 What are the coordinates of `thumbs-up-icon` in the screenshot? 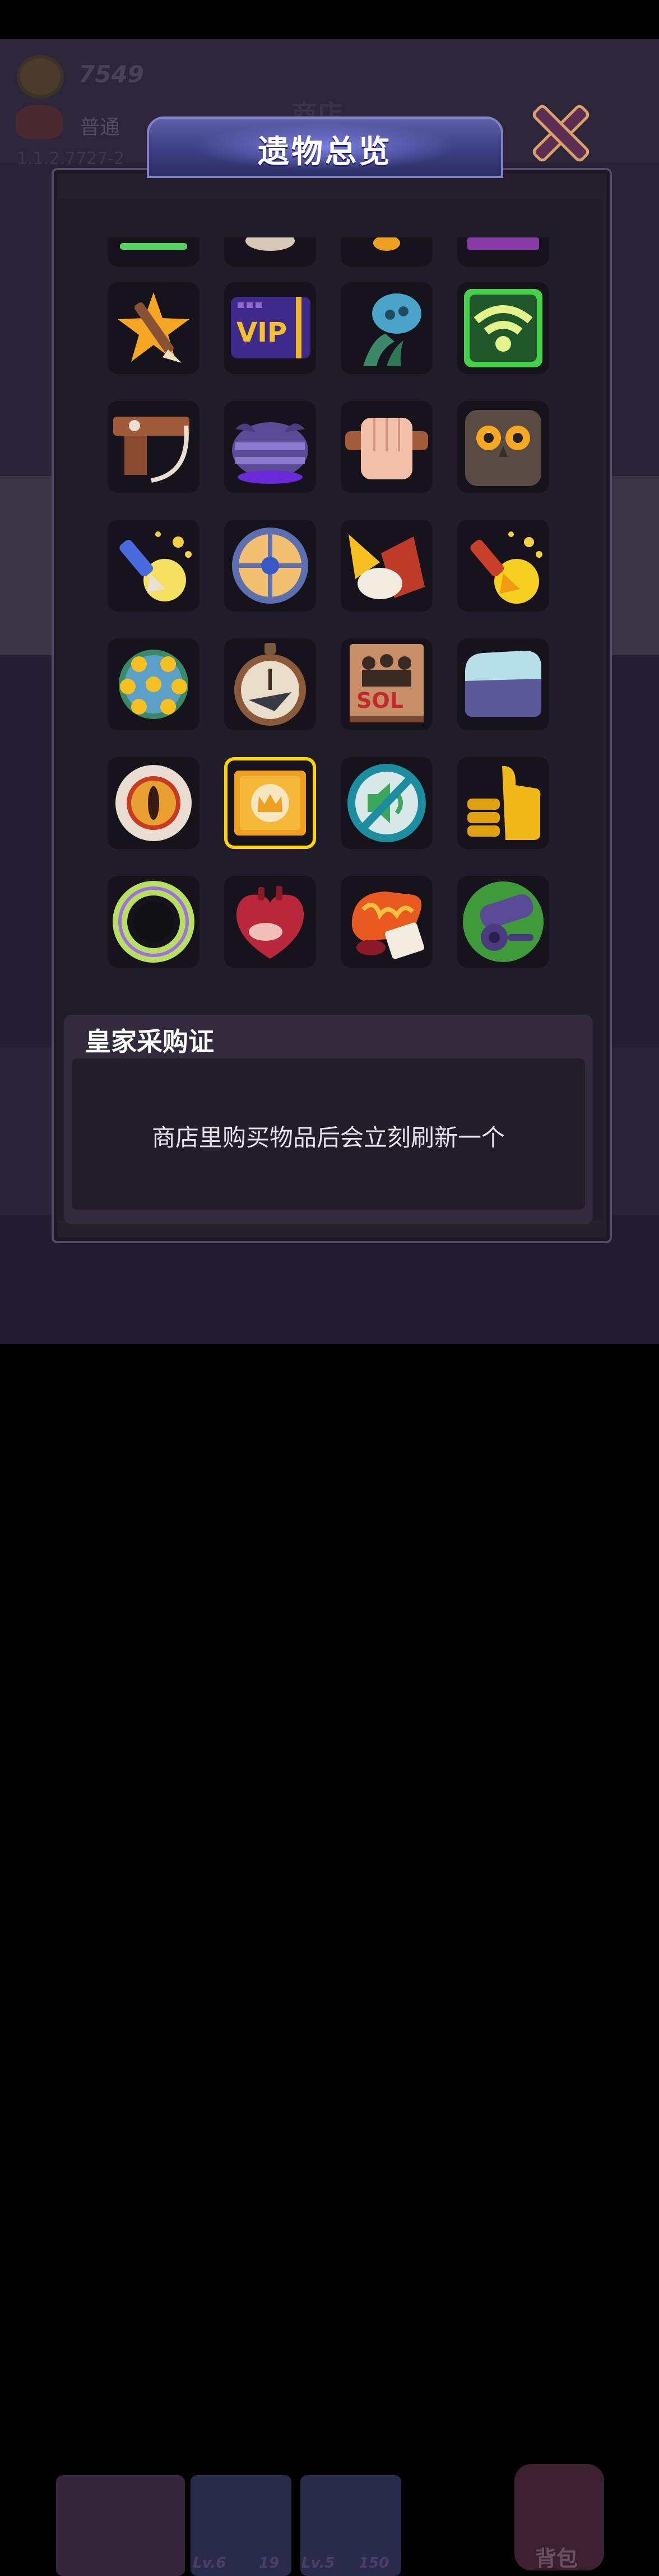 It's located at (503, 803).